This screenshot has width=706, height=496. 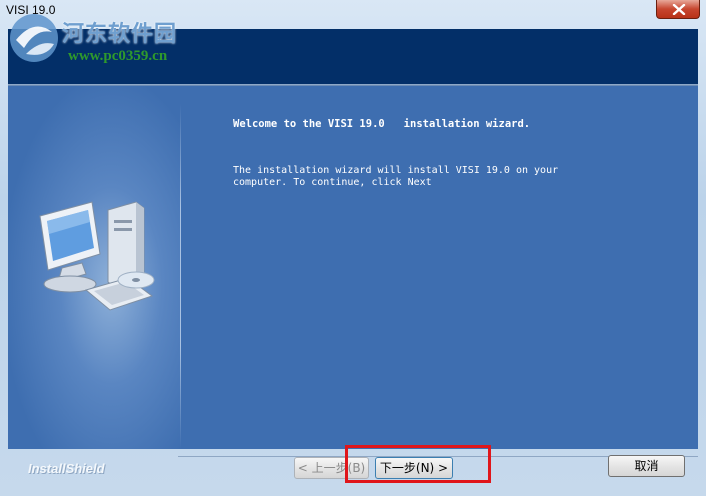 I want to click on watermark-site-name: 河东软件园, so click(x=120, y=34).